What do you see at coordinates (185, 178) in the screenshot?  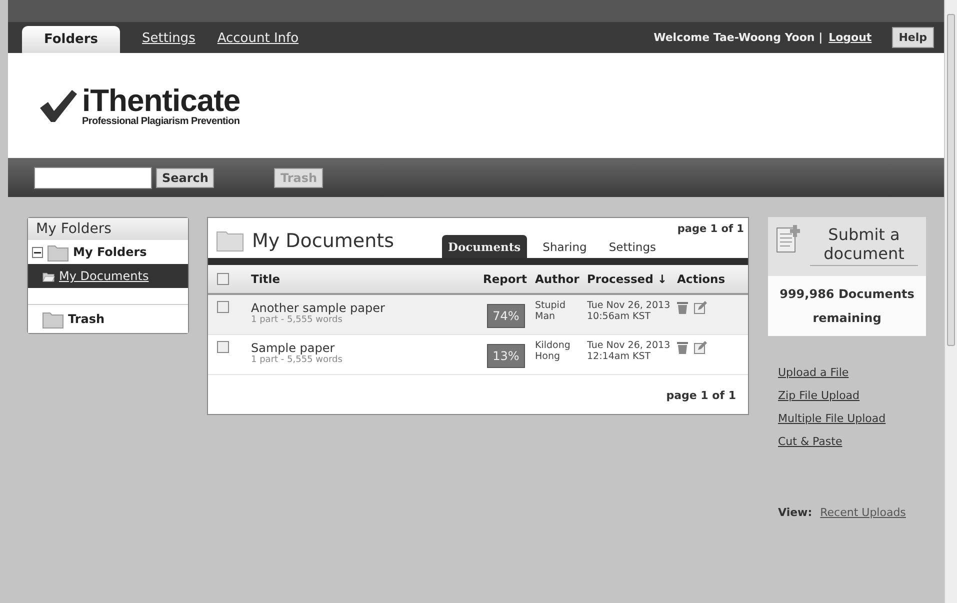 I see `search-button: Search` at bounding box center [185, 178].